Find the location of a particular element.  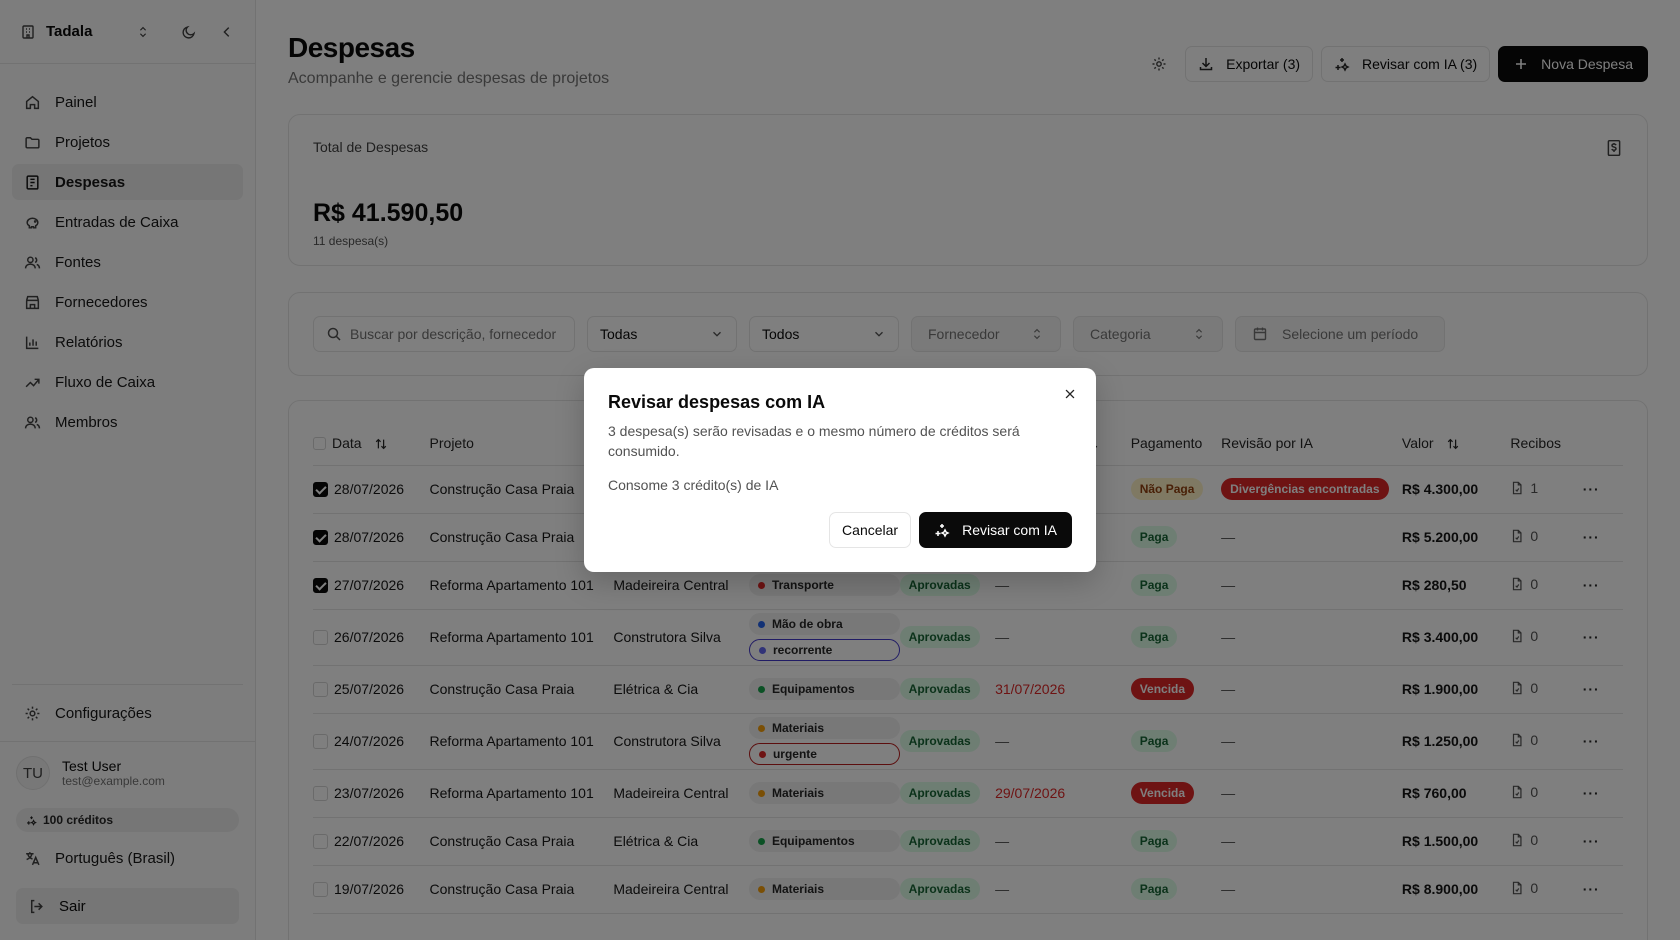

sparkles-icon is located at coordinates (942, 531).